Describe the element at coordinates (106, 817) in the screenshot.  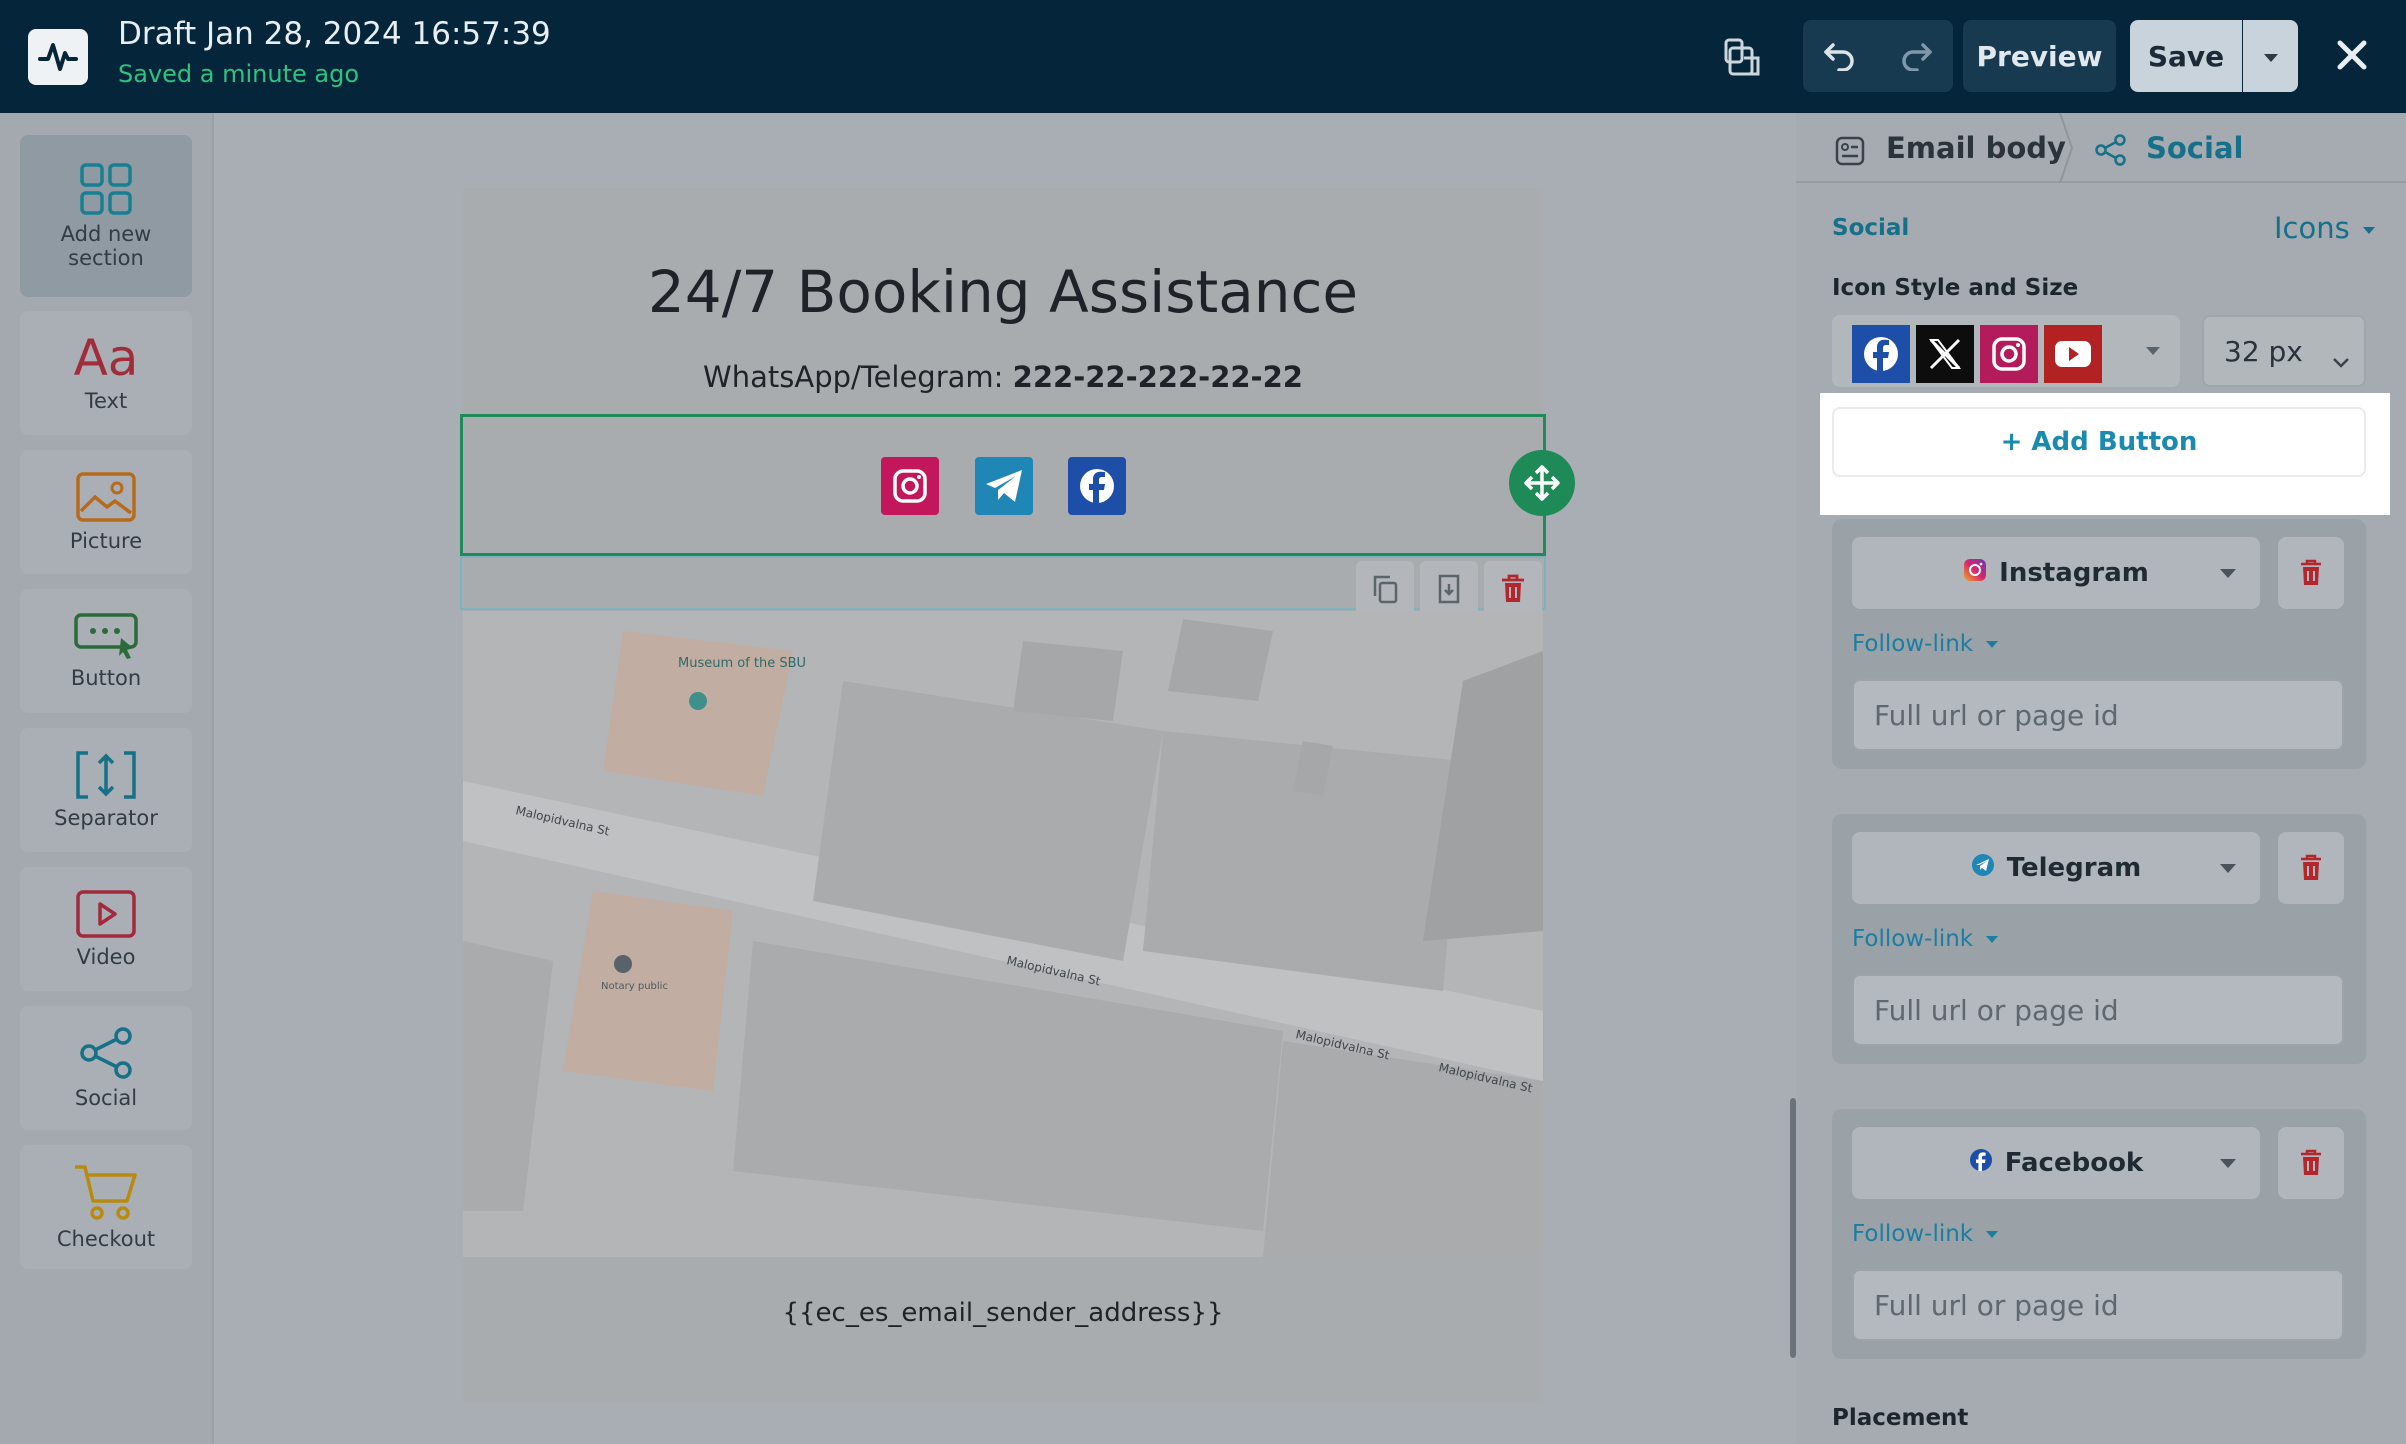
I see `tool-label: Separator` at that location.